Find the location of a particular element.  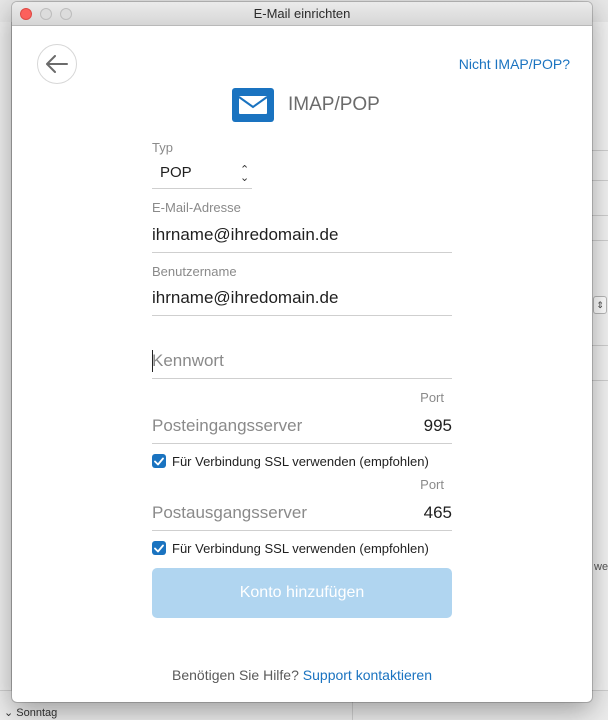

password-underline is located at coordinates (302, 378).